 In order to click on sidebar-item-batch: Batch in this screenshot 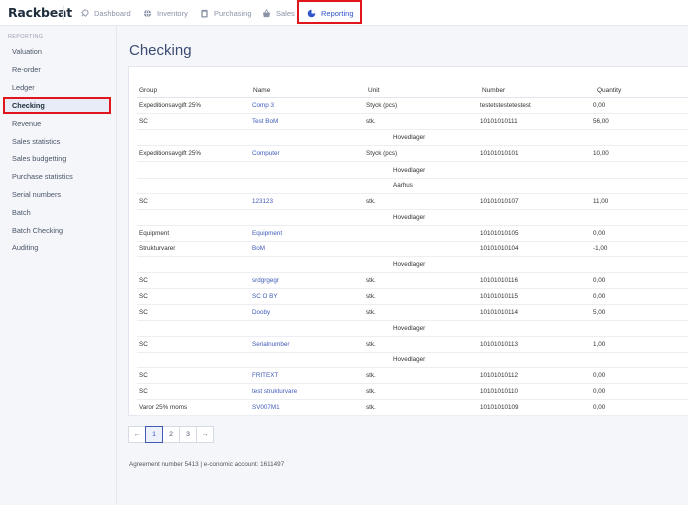, I will do `click(57, 212)`.